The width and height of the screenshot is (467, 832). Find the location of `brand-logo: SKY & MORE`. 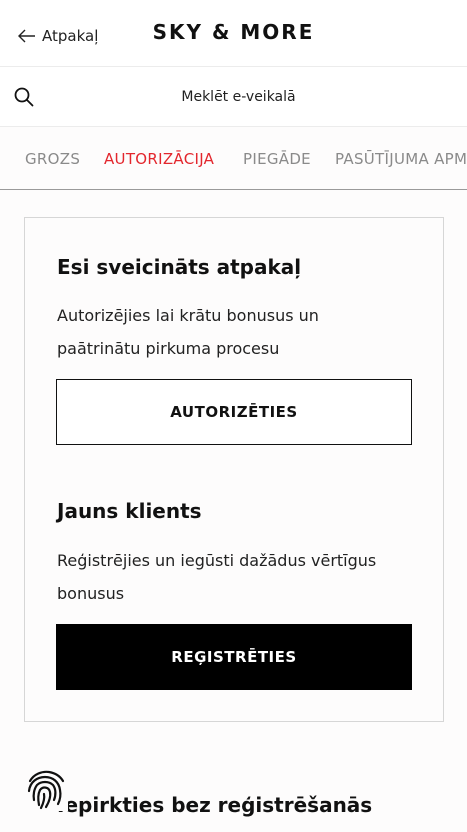

brand-logo: SKY & MORE is located at coordinates (233, 32).